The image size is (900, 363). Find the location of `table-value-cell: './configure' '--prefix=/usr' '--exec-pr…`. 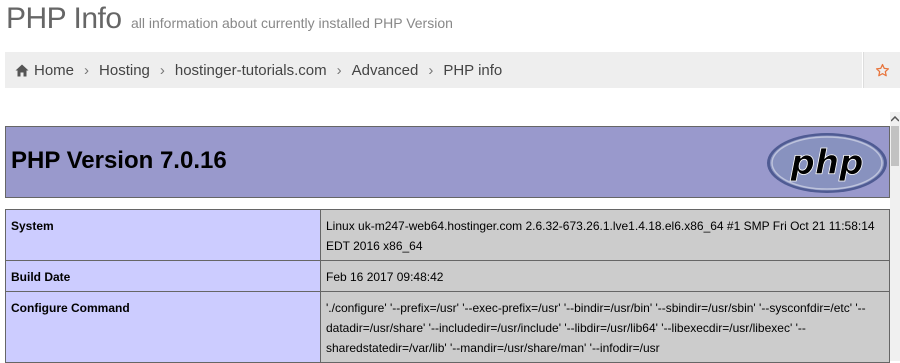

table-value-cell: './configure' '--prefix=/usr' '--exec-pr… is located at coordinates (605, 327).